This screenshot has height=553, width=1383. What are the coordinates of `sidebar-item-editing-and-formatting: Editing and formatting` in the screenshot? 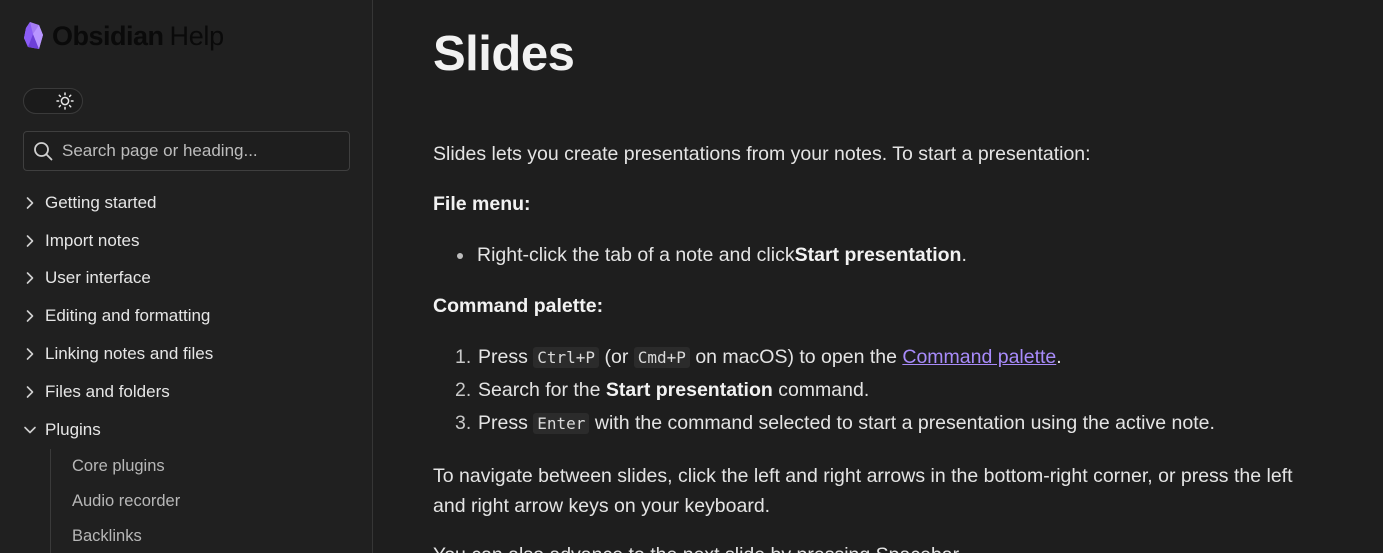 It's located at (186, 316).